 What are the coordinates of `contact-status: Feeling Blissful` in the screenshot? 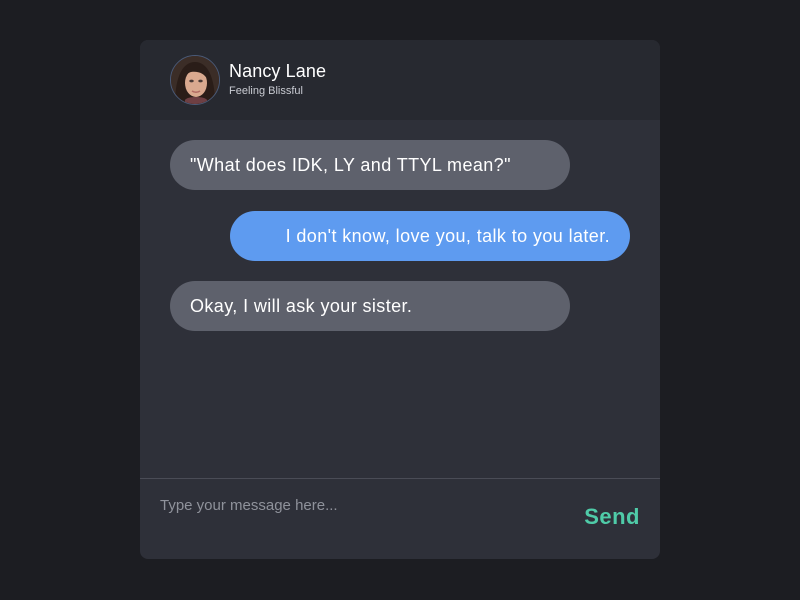 It's located at (266, 91).